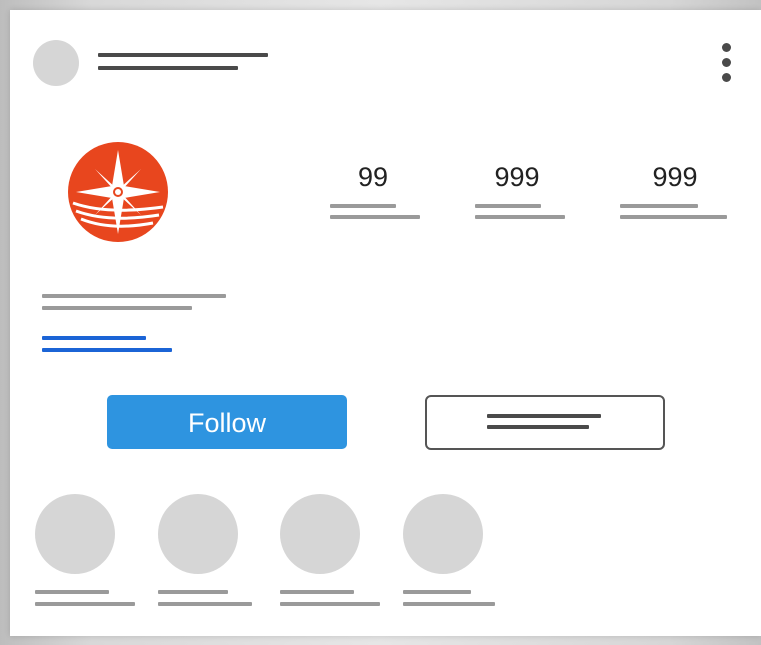 The width and height of the screenshot is (761, 645). Describe the element at coordinates (56, 63) in the screenshot. I see `header-avatar` at that location.